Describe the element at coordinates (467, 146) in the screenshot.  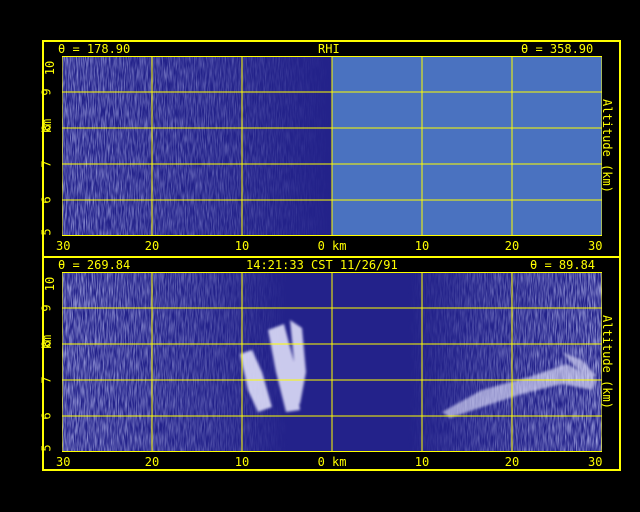
I see `no-data-region` at that location.